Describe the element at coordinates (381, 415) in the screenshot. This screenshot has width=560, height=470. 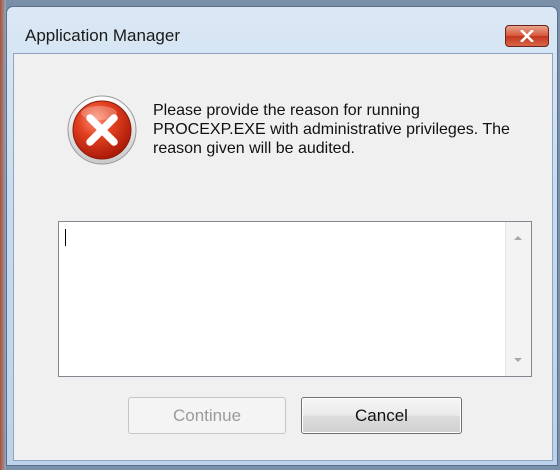
I see `cancel-button: Cancel` at that location.